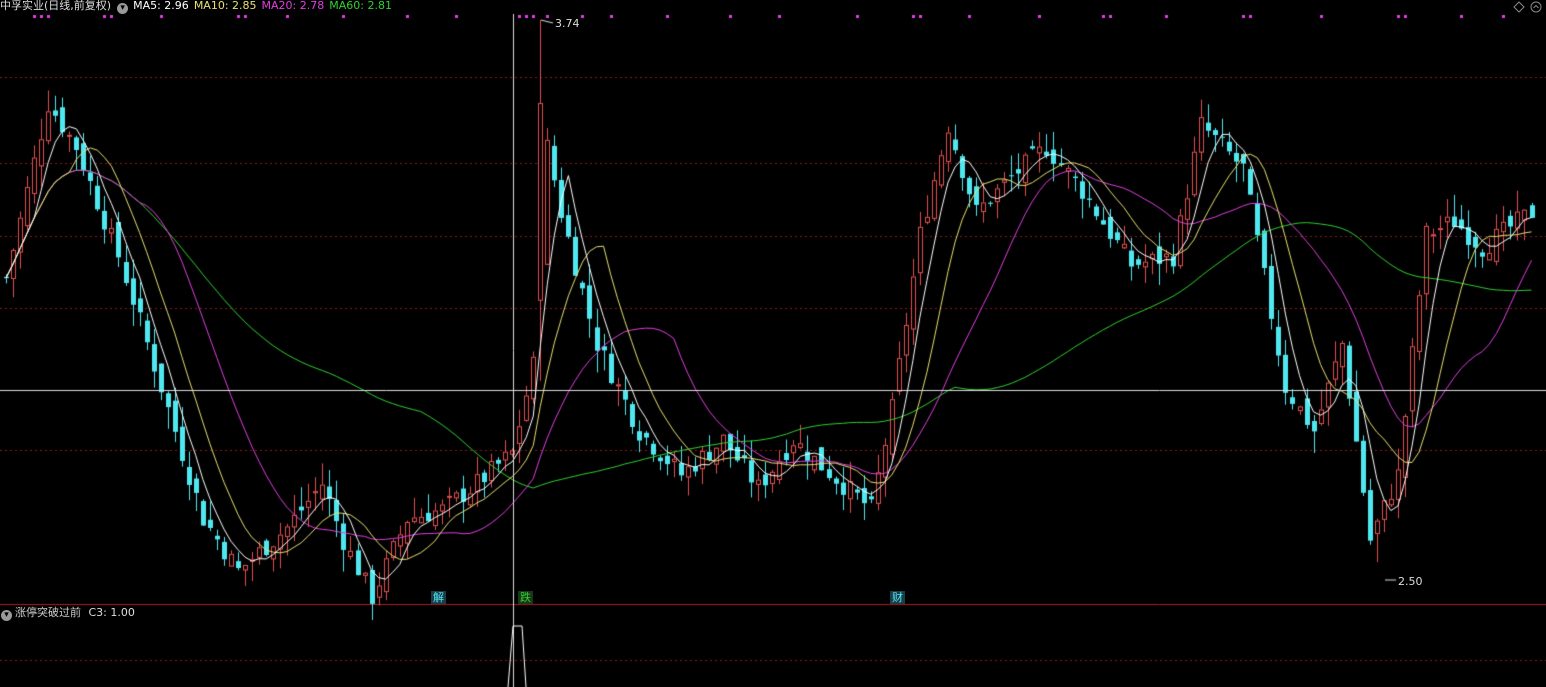 This screenshot has width=1546, height=687. Describe the element at coordinates (567, 23) in the screenshot. I see `max-price-label: 3.74` at that location.